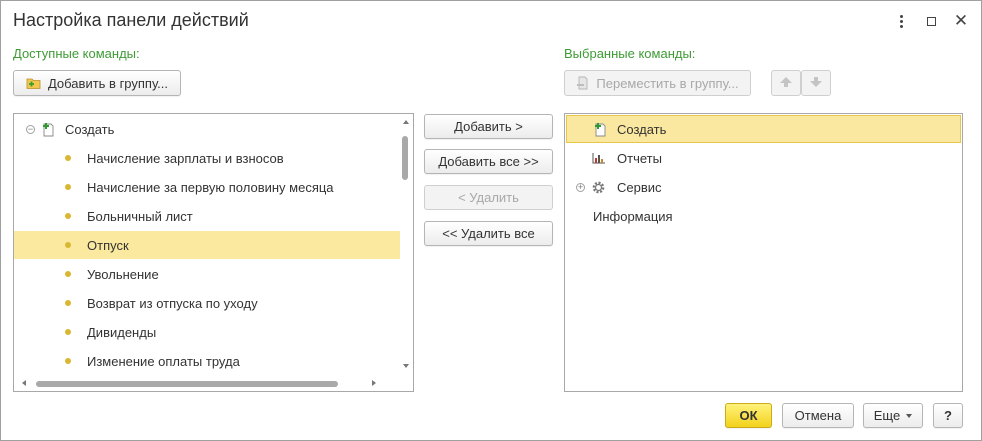 This screenshot has height=441, width=982. I want to click on list-item: Изменение оплаты труда, so click(207, 361).